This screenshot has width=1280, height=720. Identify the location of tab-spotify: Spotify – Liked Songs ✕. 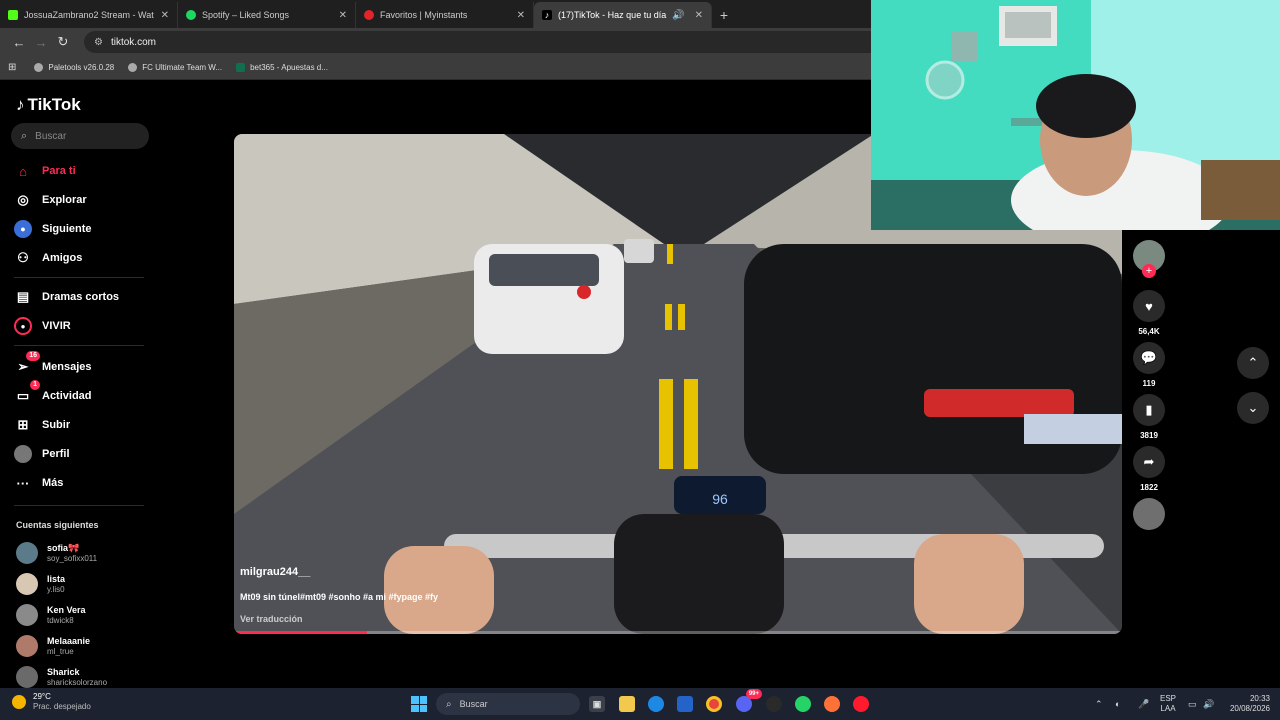
(267, 15).